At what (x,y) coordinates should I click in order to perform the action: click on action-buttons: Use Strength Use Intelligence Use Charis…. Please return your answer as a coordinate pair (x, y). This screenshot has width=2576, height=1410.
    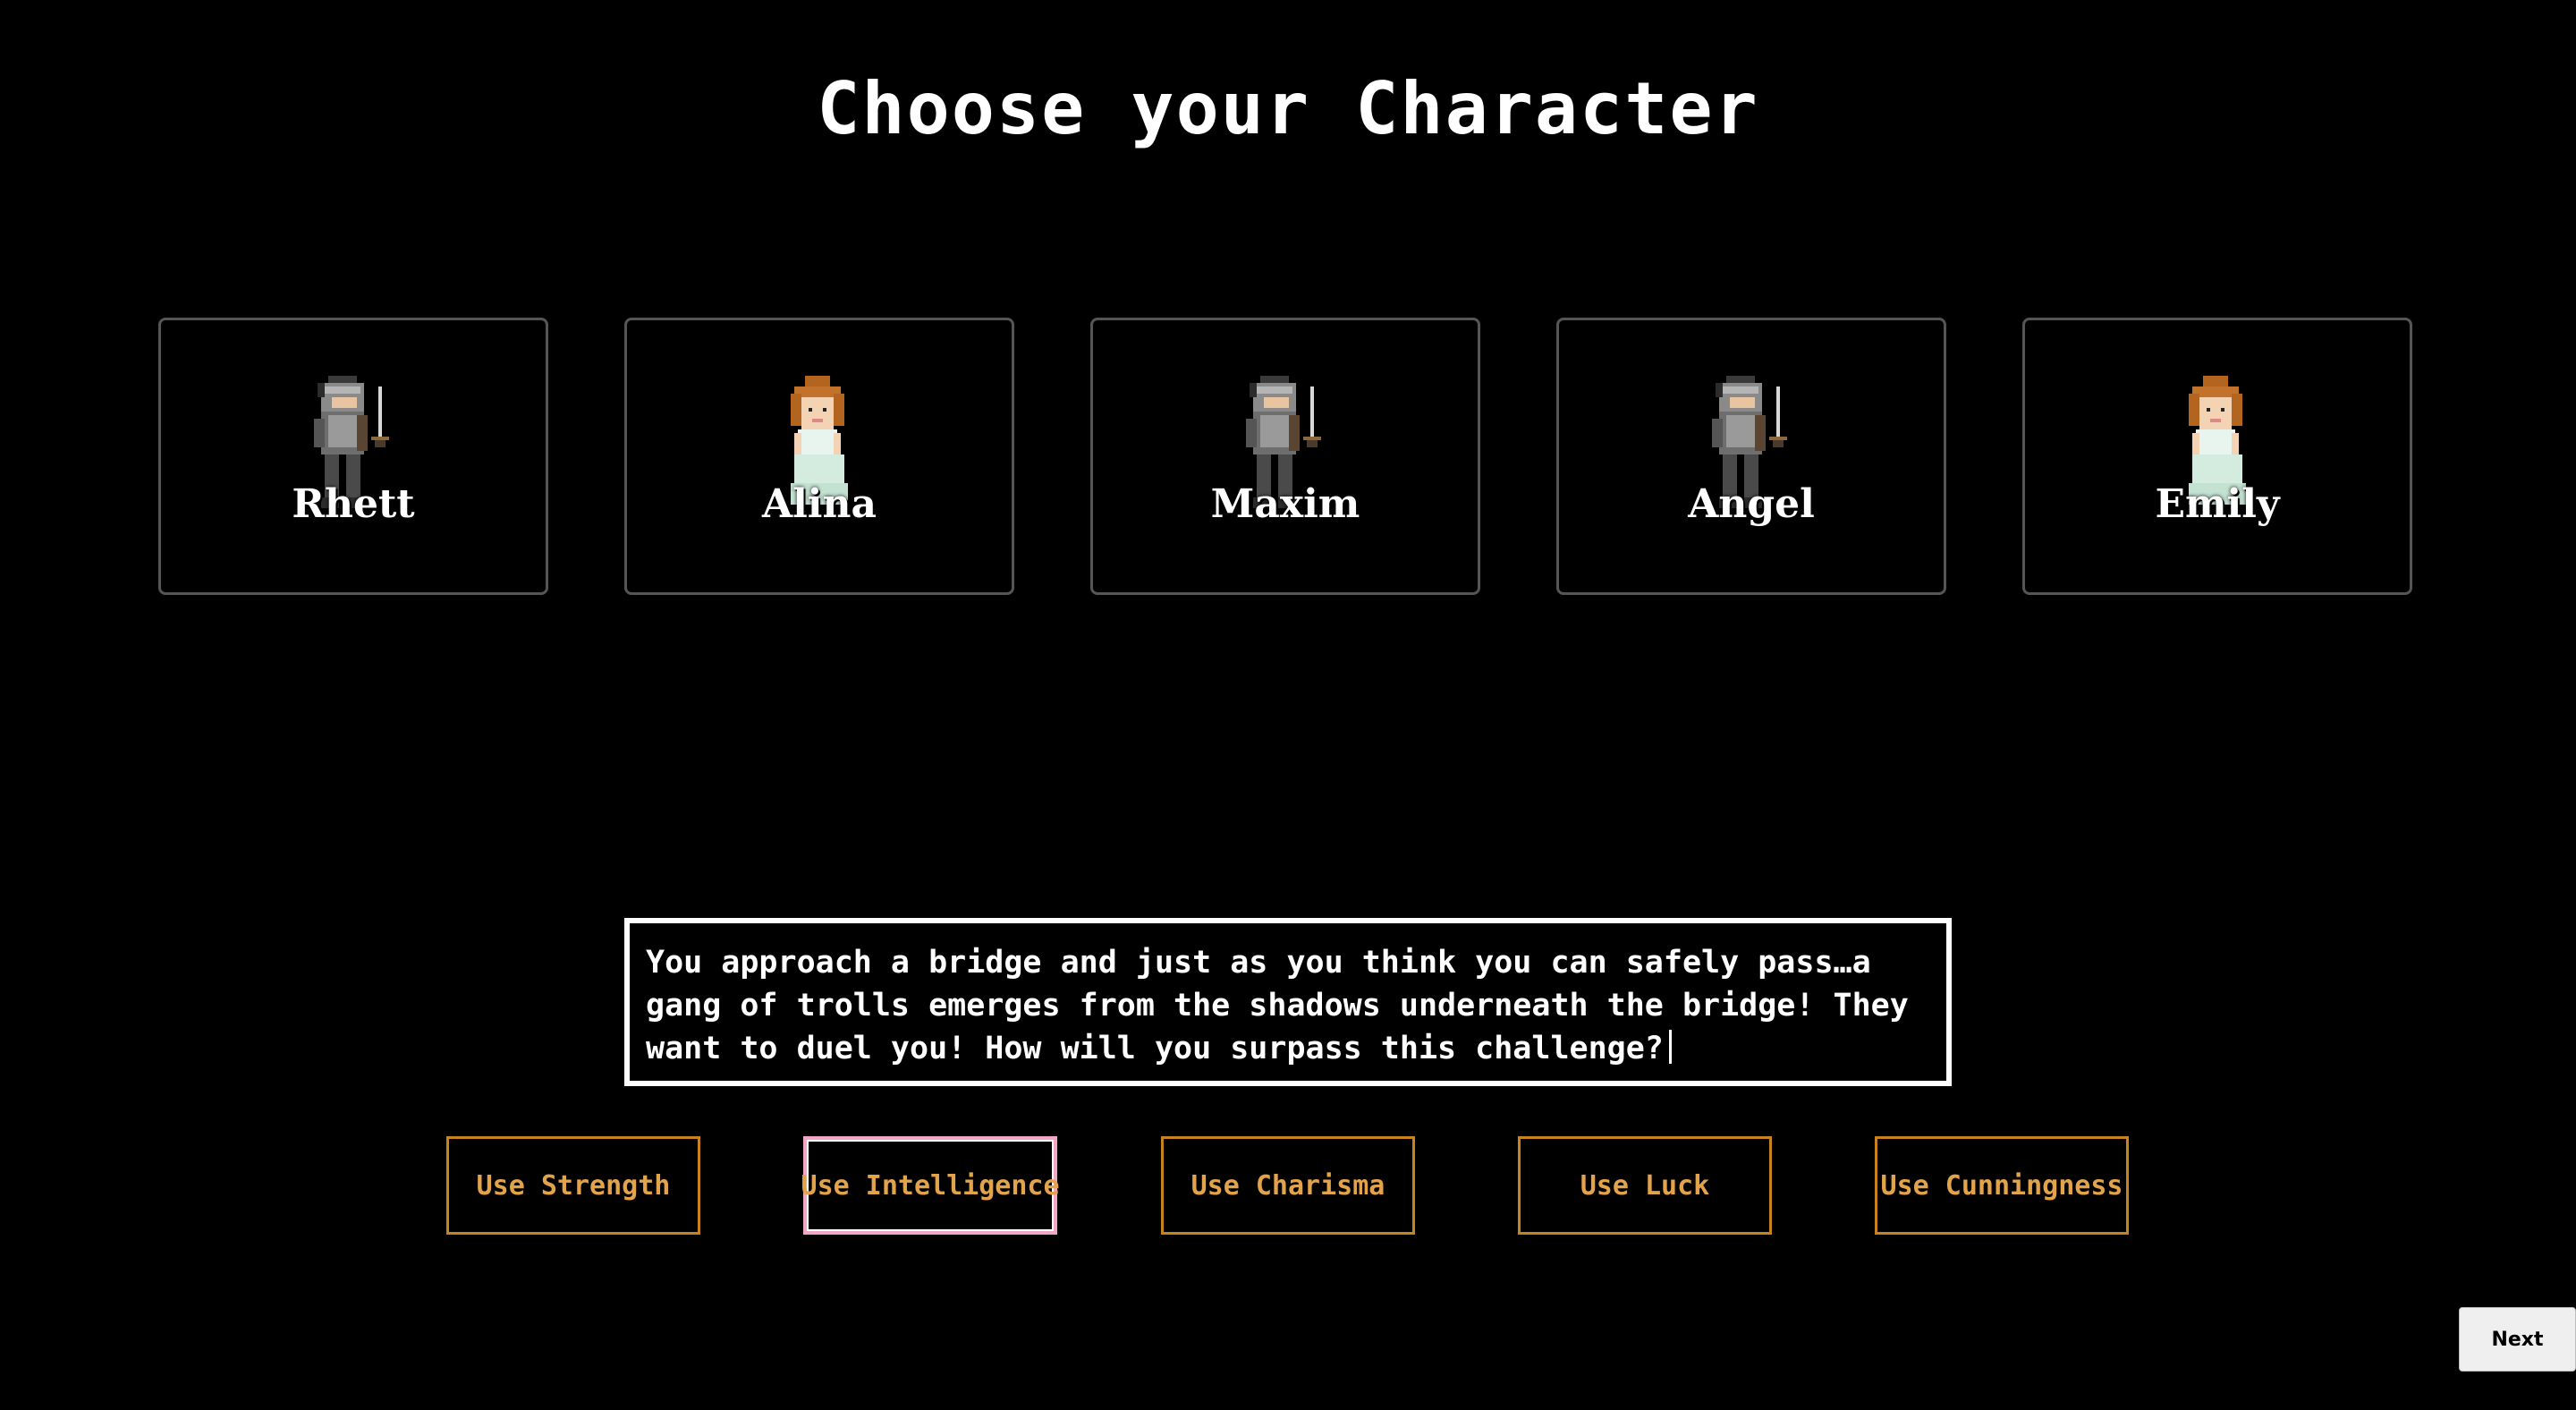
    Looking at the image, I should click on (1288, 1186).